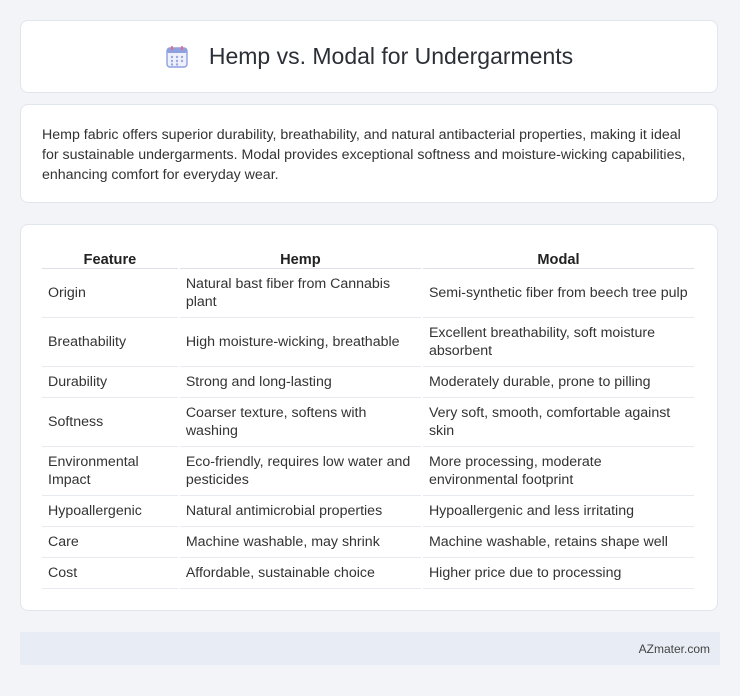 This screenshot has width=740, height=696. What do you see at coordinates (370, 648) in the screenshot?
I see `footer-bar: AZmater.com` at bounding box center [370, 648].